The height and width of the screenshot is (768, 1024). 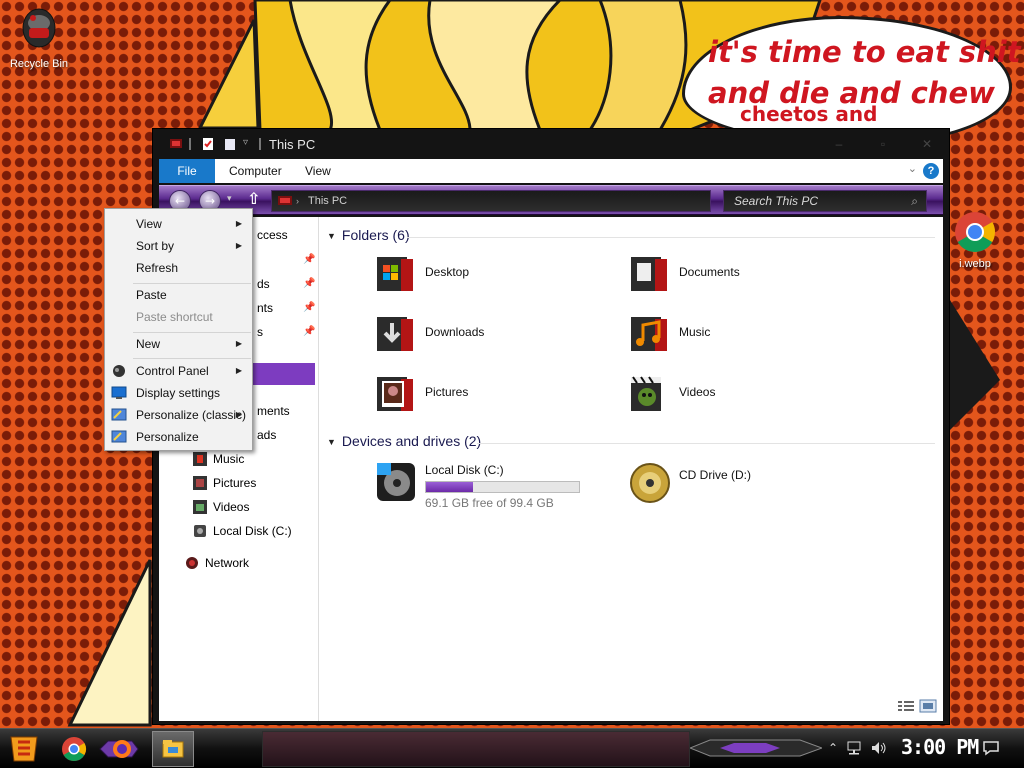 What do you see at coordinates (231, 507) in the screenshot?
I see `nav-item-label: Videos` at bounding box center [231, 507].